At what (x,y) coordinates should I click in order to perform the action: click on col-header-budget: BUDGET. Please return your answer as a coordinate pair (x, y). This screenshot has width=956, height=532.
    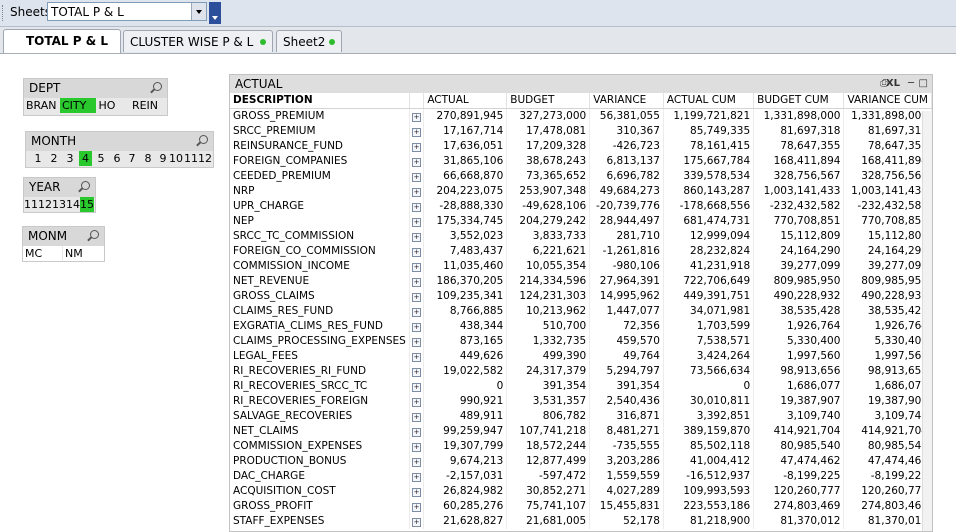
    Looking at the image, I should click on (548, 101).